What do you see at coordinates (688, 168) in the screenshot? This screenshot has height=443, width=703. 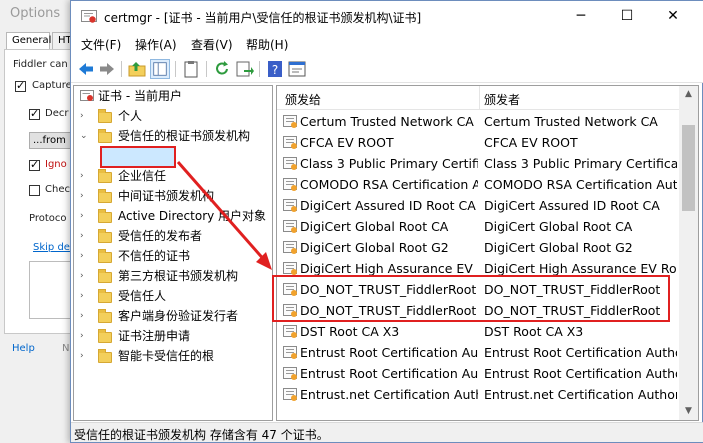 I see `scrollbar-thumb` at bounding box center [688, 168].